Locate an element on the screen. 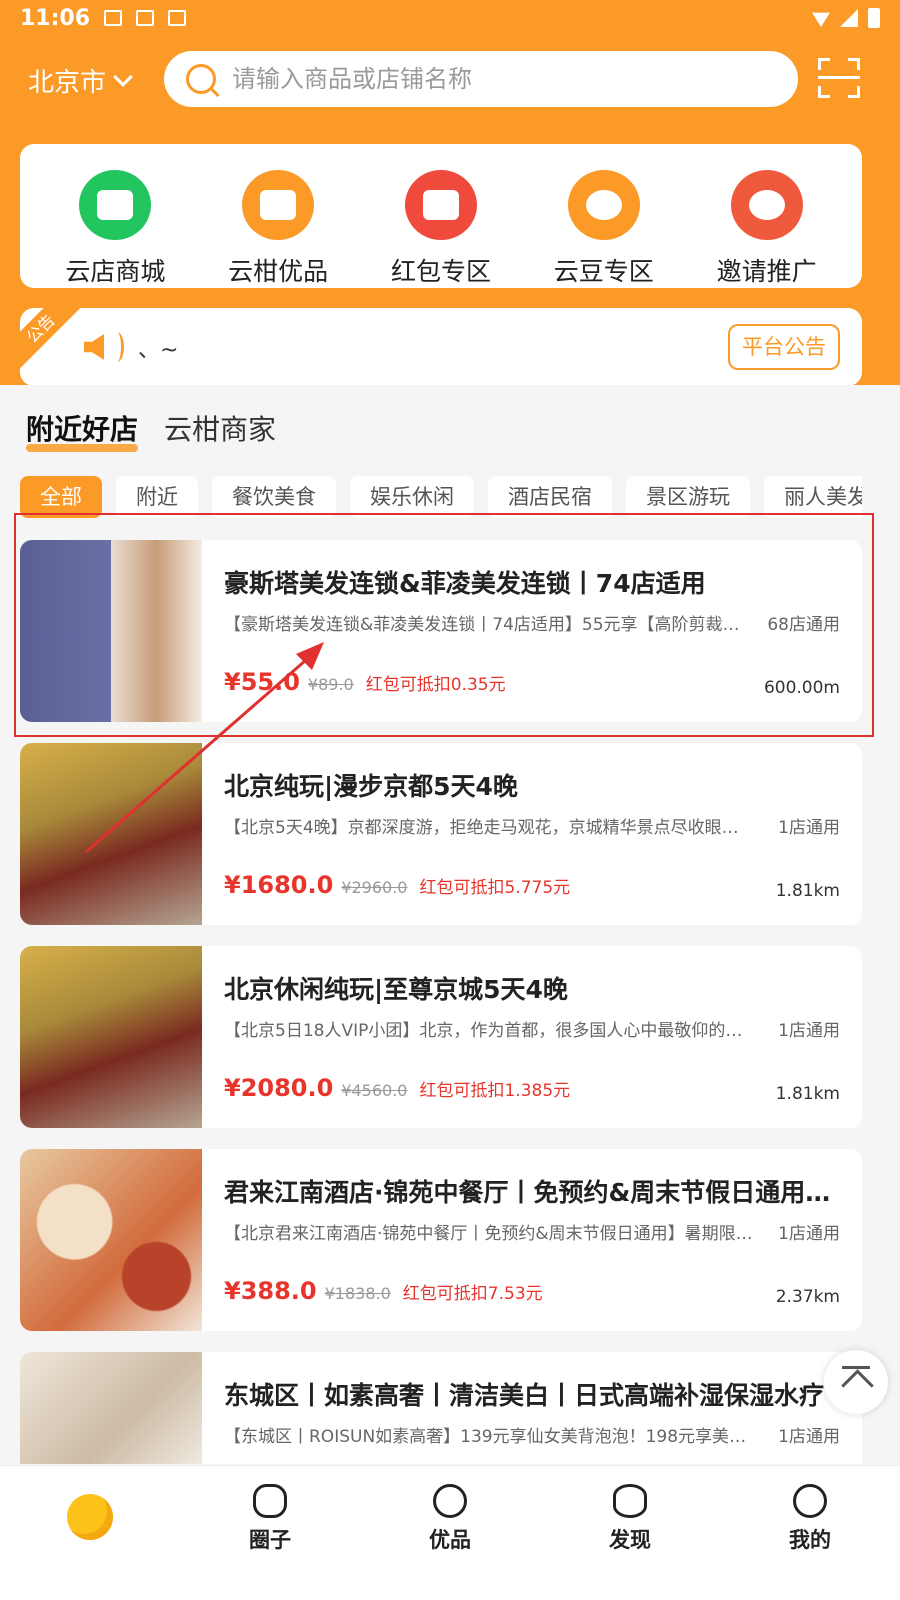  shop-title: 北京休闲纯玩|至尊京城5天4晚 is located at coordinates (396, 989).